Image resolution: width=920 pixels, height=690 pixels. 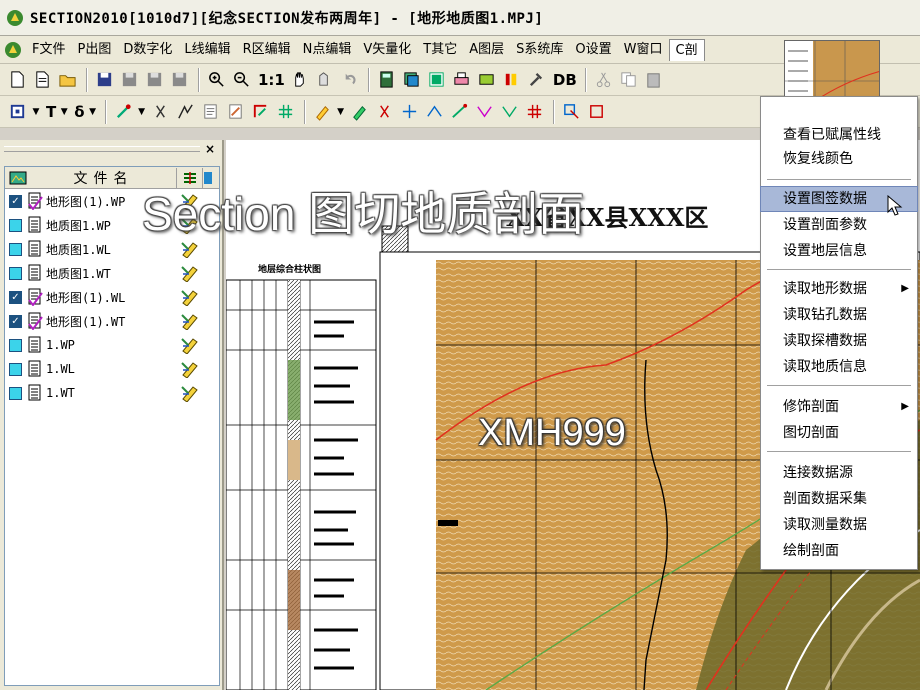 I want to click on cut-line-icon, so click(x=160, y=111).